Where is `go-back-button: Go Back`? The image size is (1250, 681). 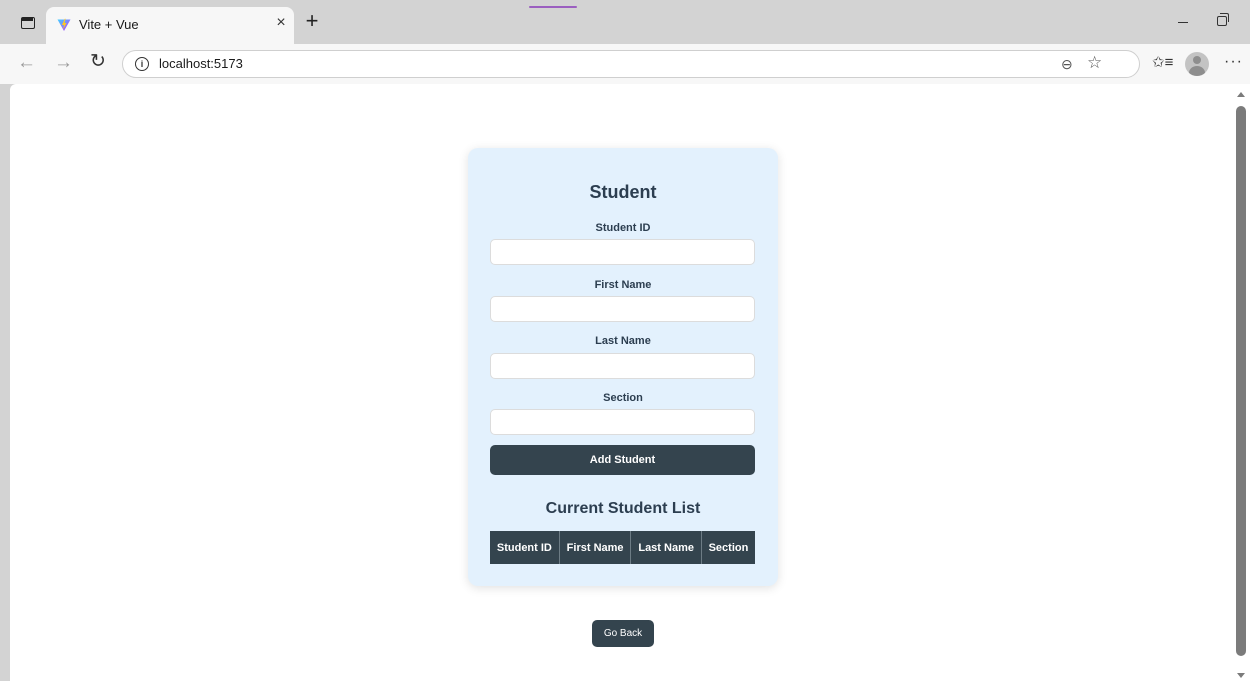 go-back-button: Go Back is located at coordinates (623, 633).